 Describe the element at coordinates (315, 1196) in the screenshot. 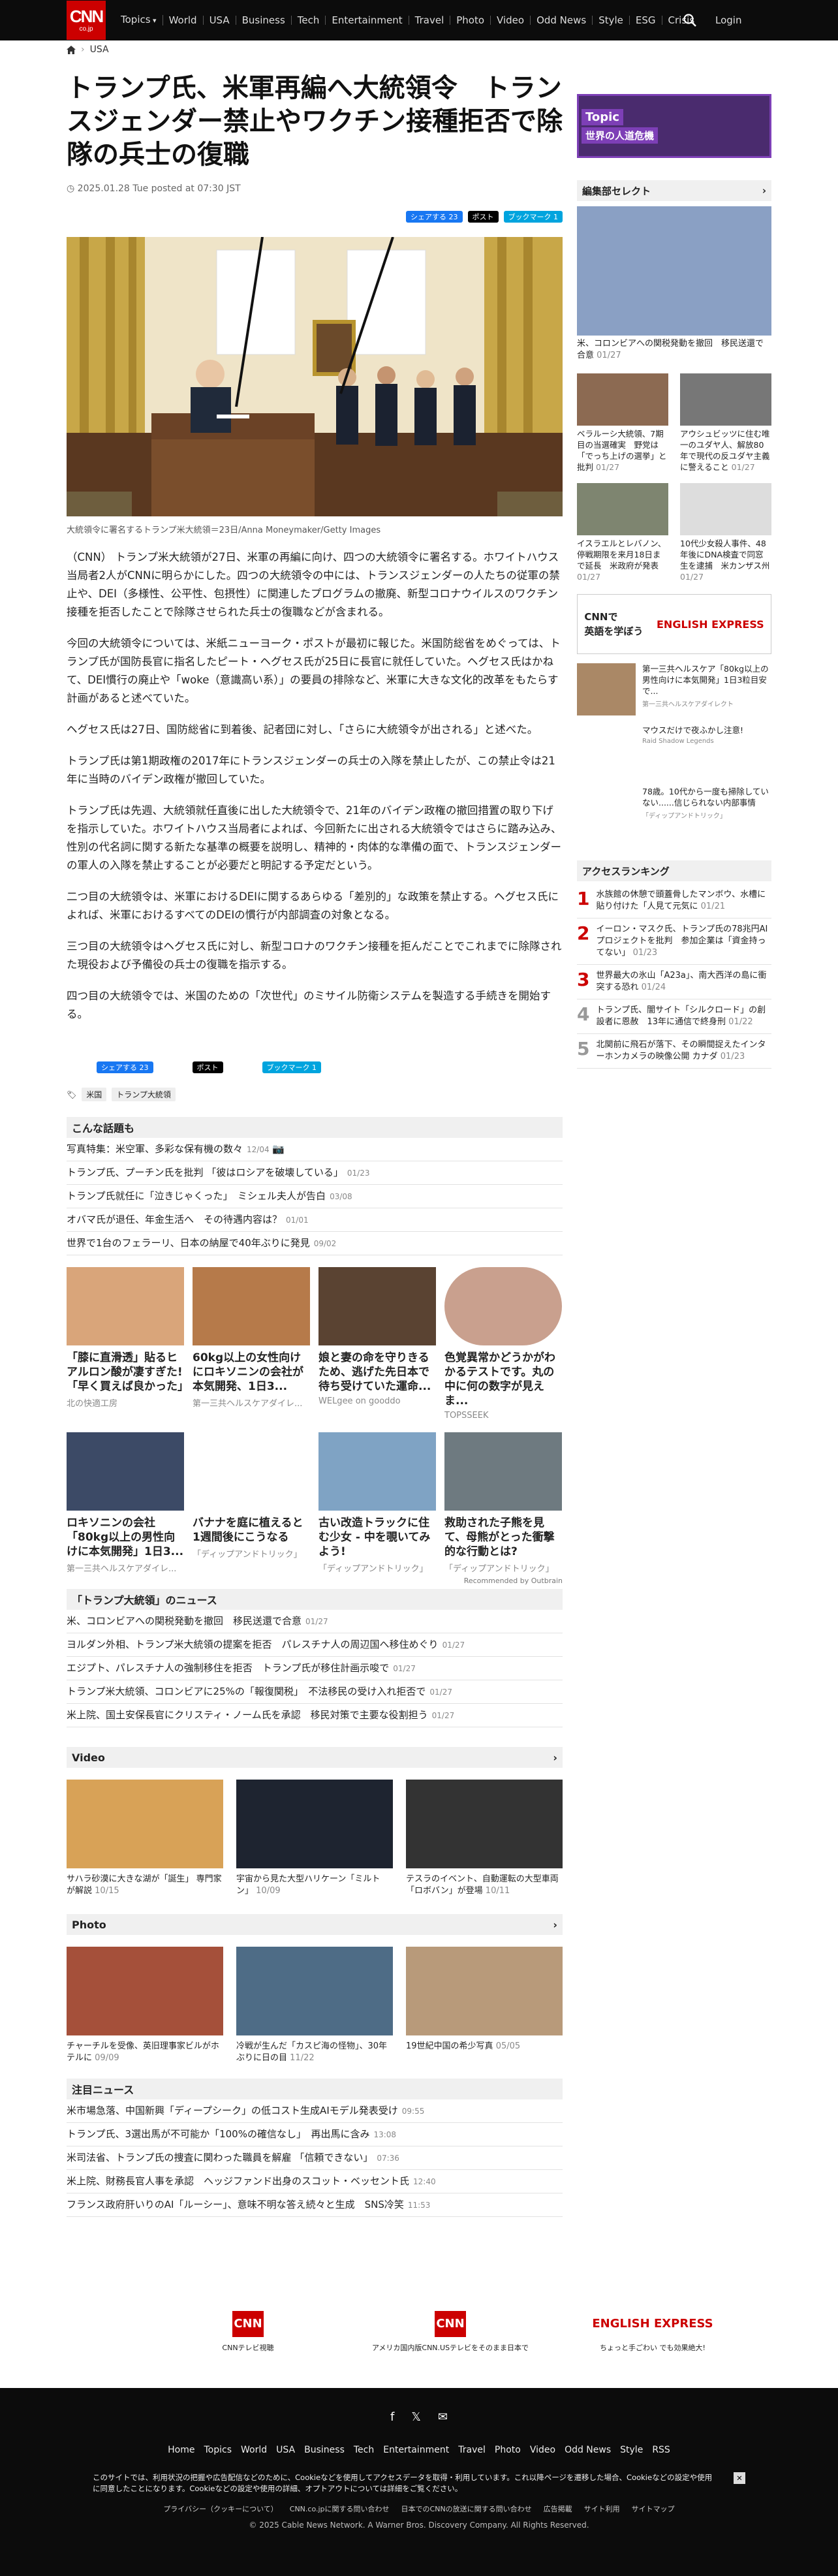

I see `list-item: トランプ氏就任に「泣きじゃくった」 ミシェル夫人が告白 03/08` at that location.